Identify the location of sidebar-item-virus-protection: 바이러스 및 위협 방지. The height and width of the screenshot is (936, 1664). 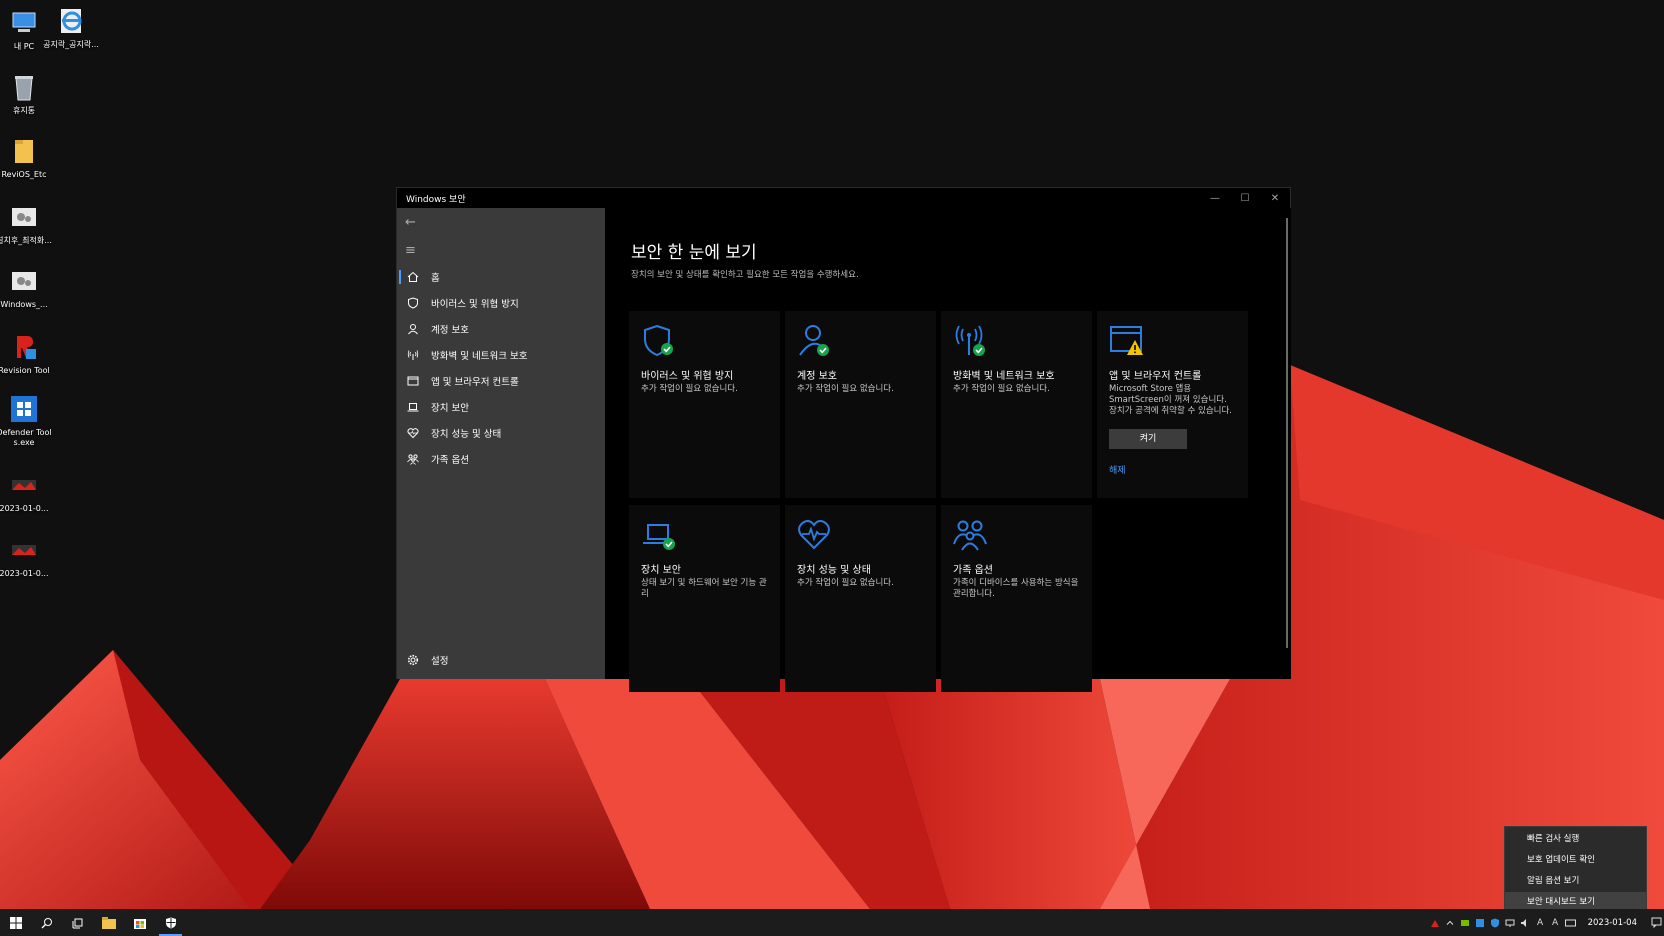
(501, 303).